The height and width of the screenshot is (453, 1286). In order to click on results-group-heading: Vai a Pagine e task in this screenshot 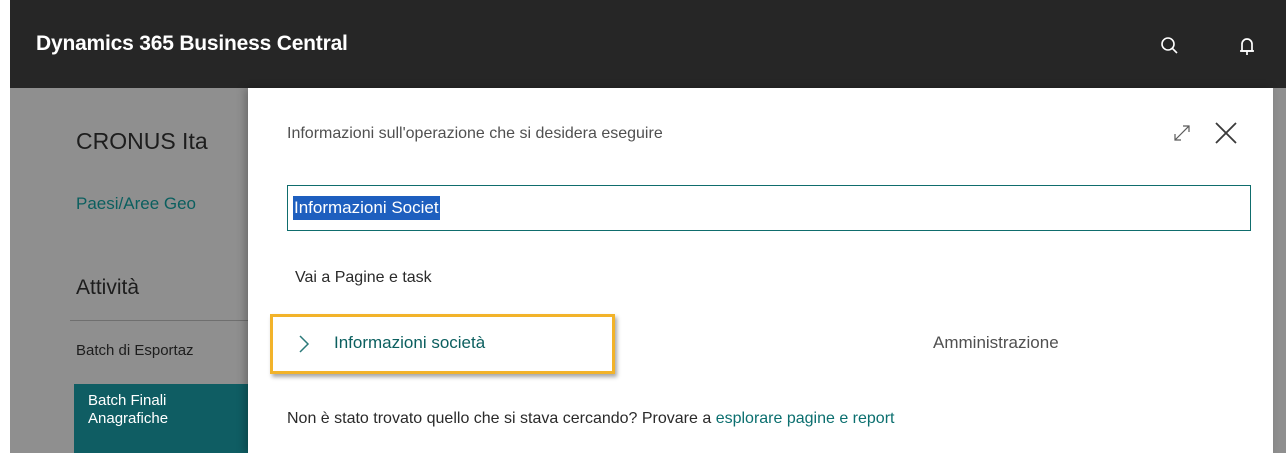, I will do `click(363, 277)`.